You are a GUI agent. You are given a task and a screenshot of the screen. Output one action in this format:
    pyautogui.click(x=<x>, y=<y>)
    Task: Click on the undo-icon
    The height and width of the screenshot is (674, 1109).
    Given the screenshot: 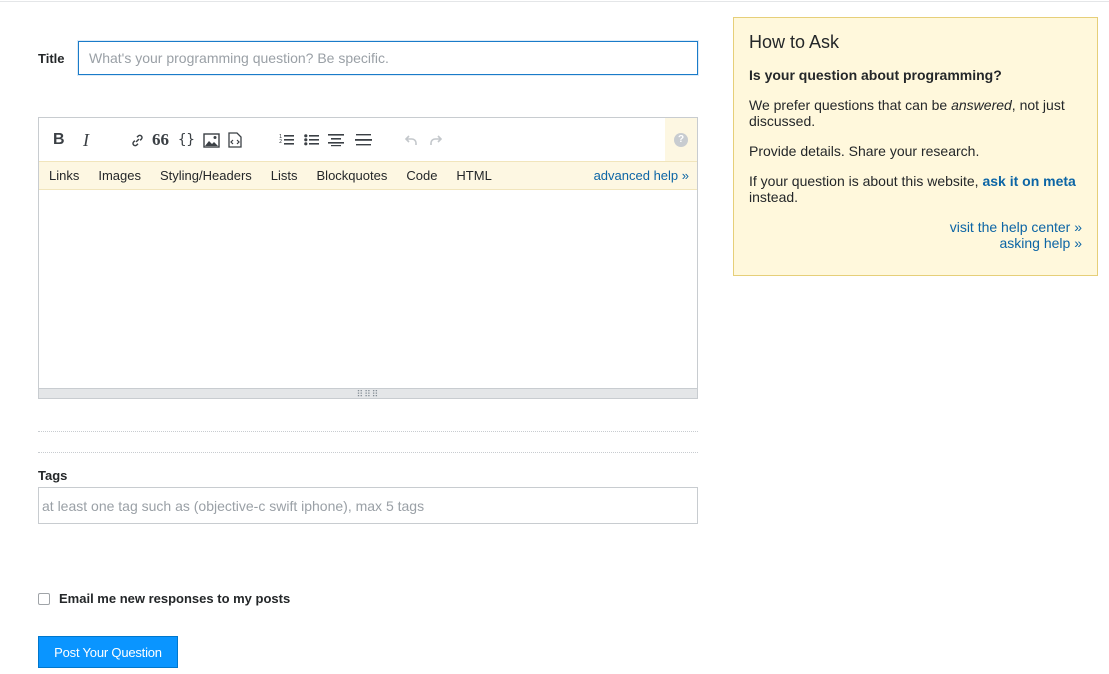 What is the action you would take?
    pyautogui.click(x=411, y=139)
    